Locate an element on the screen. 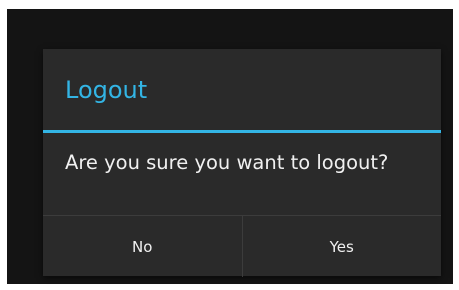 This screenshot has height=290, width=459. yes-button: Yes is located at coordinates (342, 246).